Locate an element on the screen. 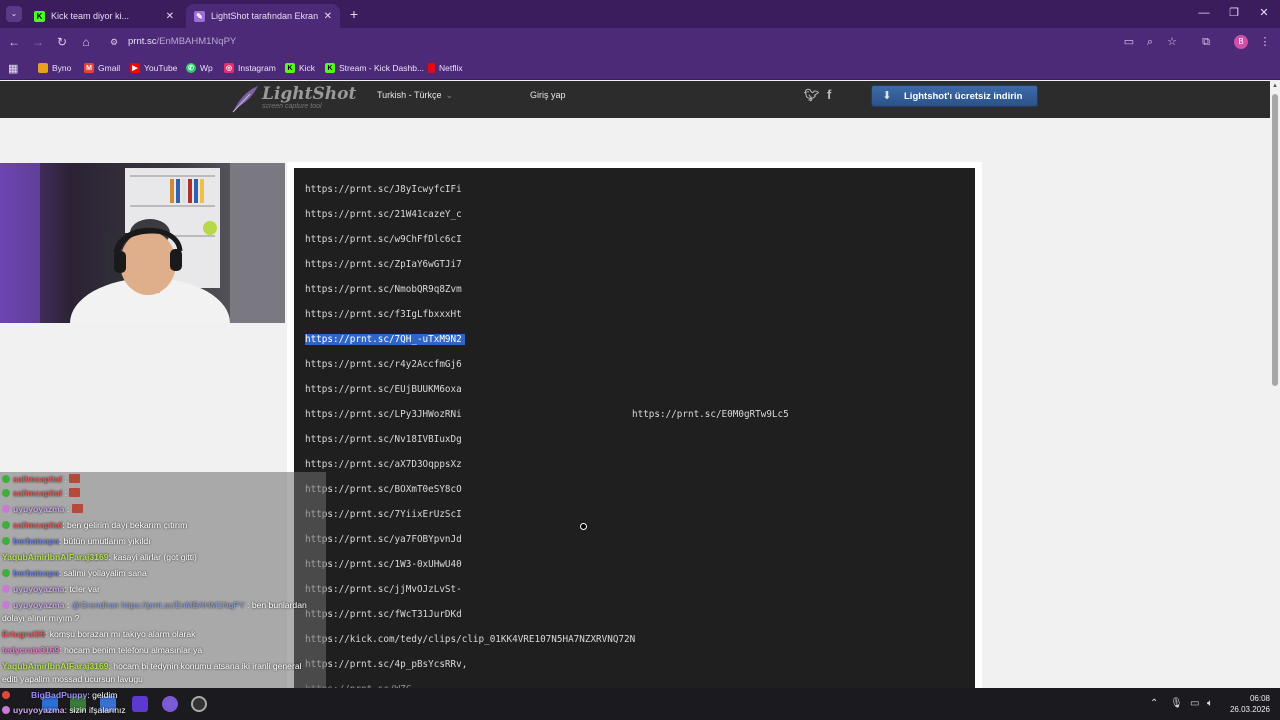 The height and width of the screenshot is (720, 1280). language-selector: Turkish - Türkçe ⌄ is located at coordinates (415, 95).